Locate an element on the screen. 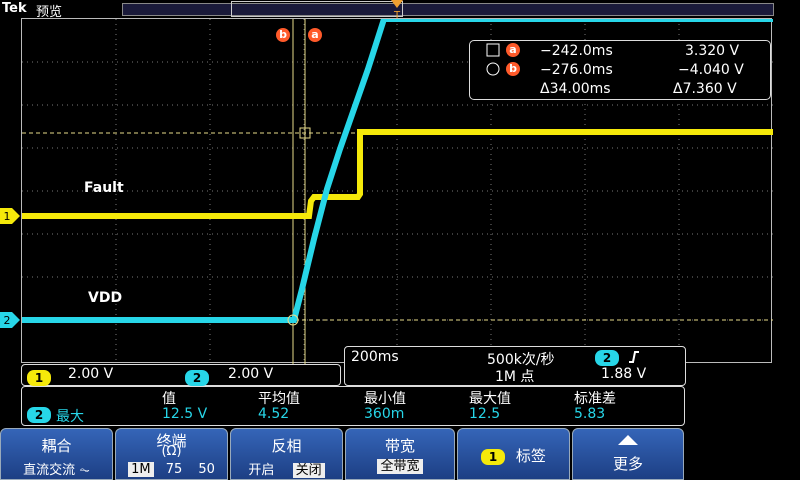 The width and height of the screenshot is (800, 480). fault-trace-label: Fault is located at coordinates (104, 188).